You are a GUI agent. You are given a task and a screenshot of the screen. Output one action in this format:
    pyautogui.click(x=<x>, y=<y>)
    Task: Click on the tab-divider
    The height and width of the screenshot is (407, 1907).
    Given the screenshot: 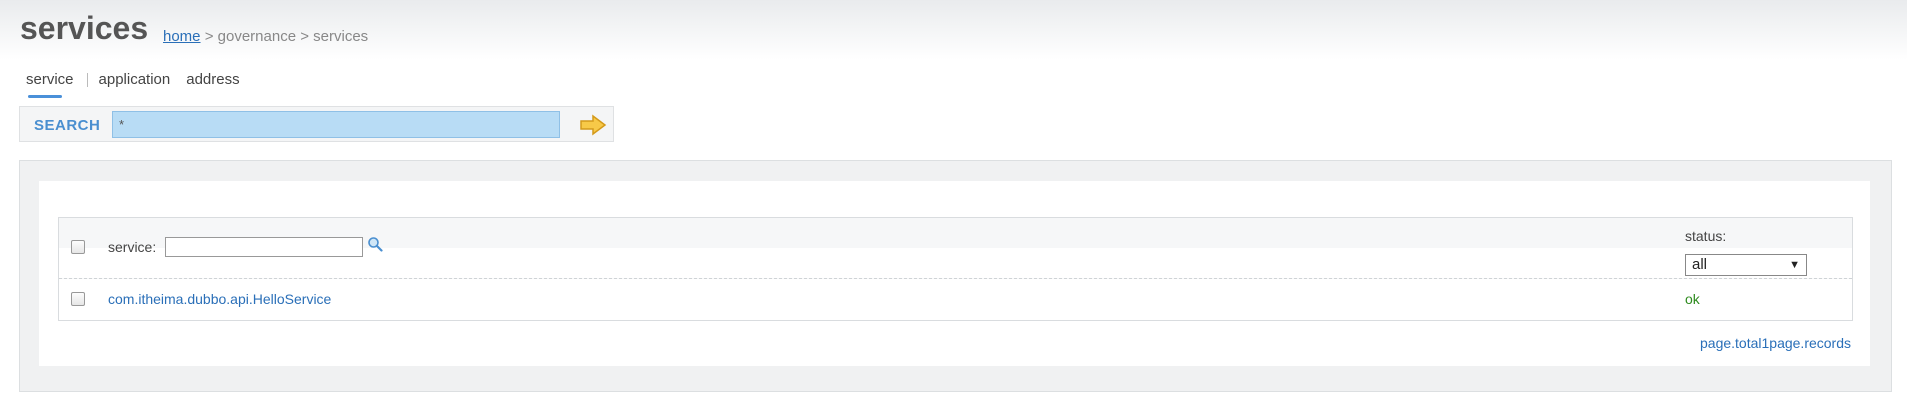 What is the action you would take?
    pyautogui.click(x=87, y=79)
    